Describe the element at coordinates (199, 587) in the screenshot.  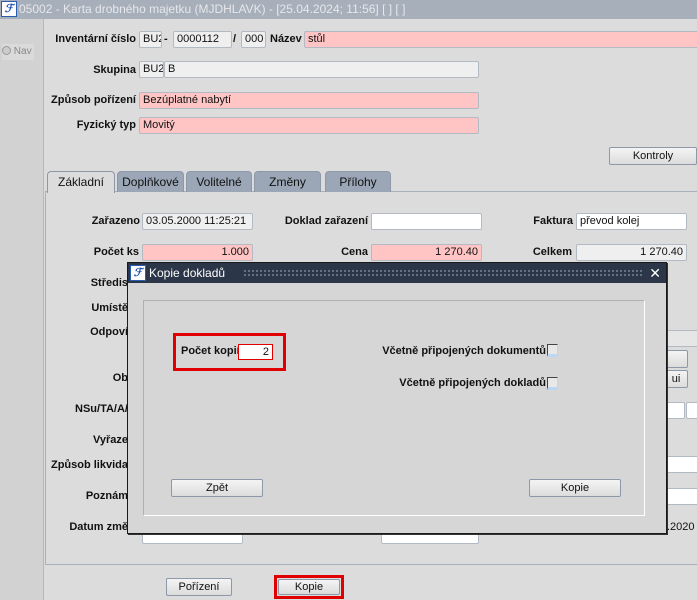
I see `porizeni-button: Pořízení` at that location.